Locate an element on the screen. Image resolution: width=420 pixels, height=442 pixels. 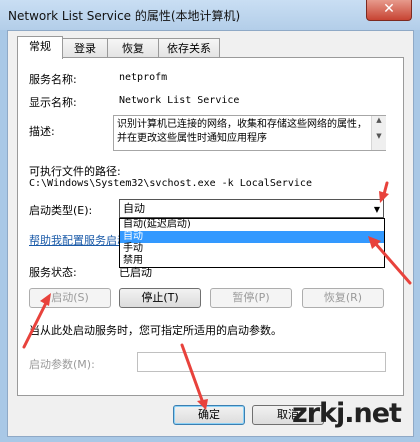
startup-type-label: 启动类型(E): is located at coordinates (61, 210).